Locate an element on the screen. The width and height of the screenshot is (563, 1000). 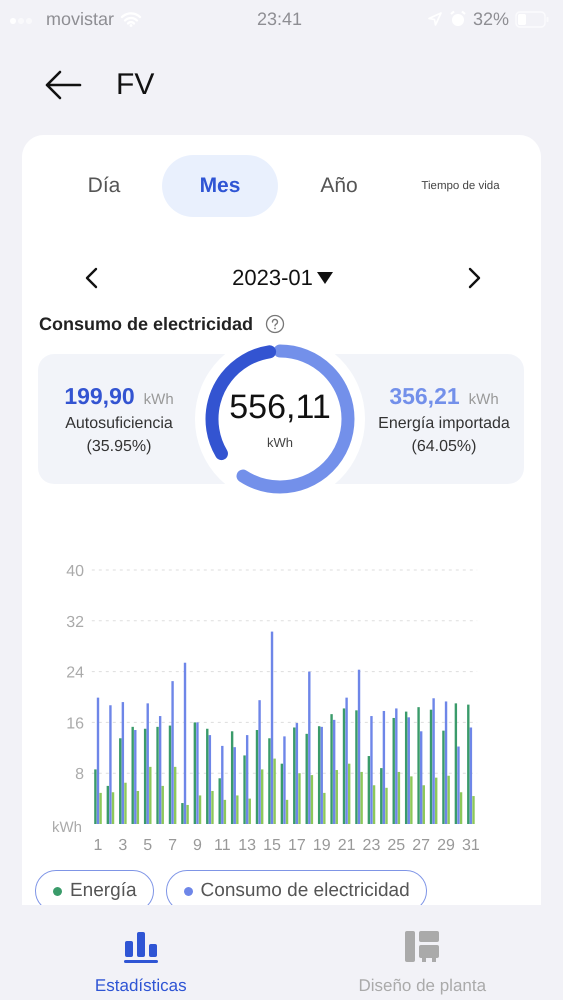
battery-percent: 32% is located at coordinates (491, 19).